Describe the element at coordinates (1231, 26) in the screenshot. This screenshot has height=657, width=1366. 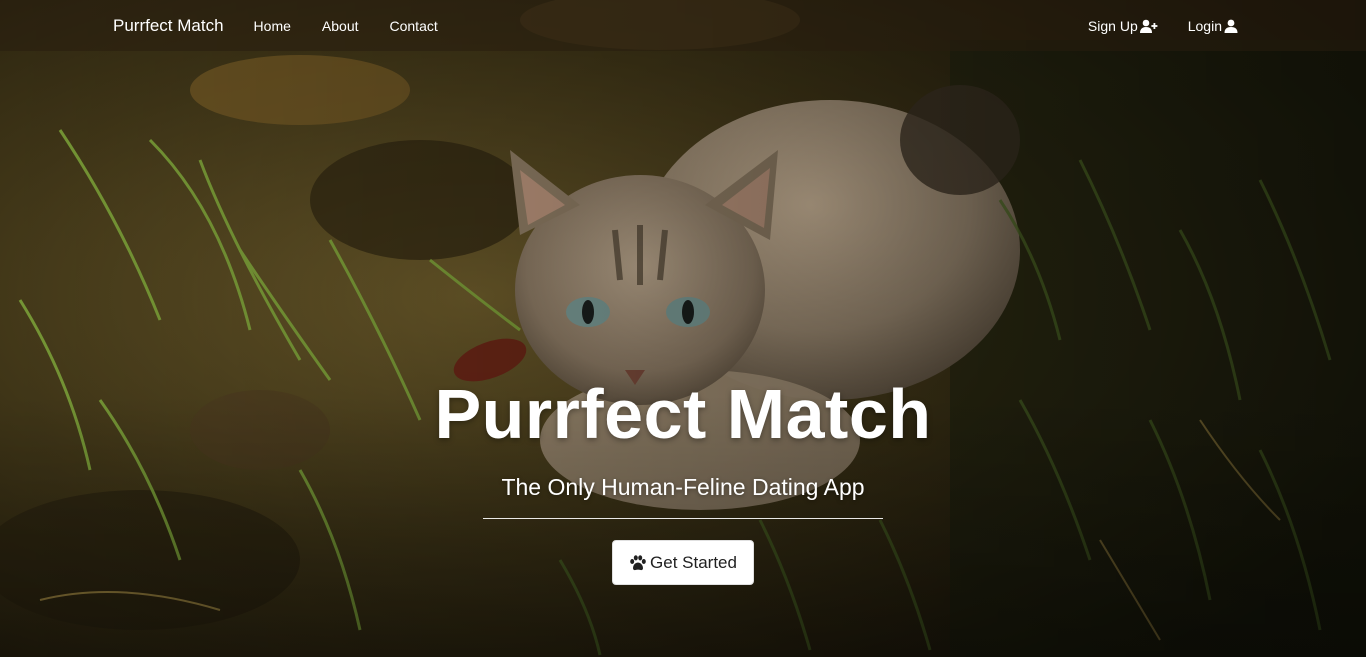
I see `user-icon` at that location.